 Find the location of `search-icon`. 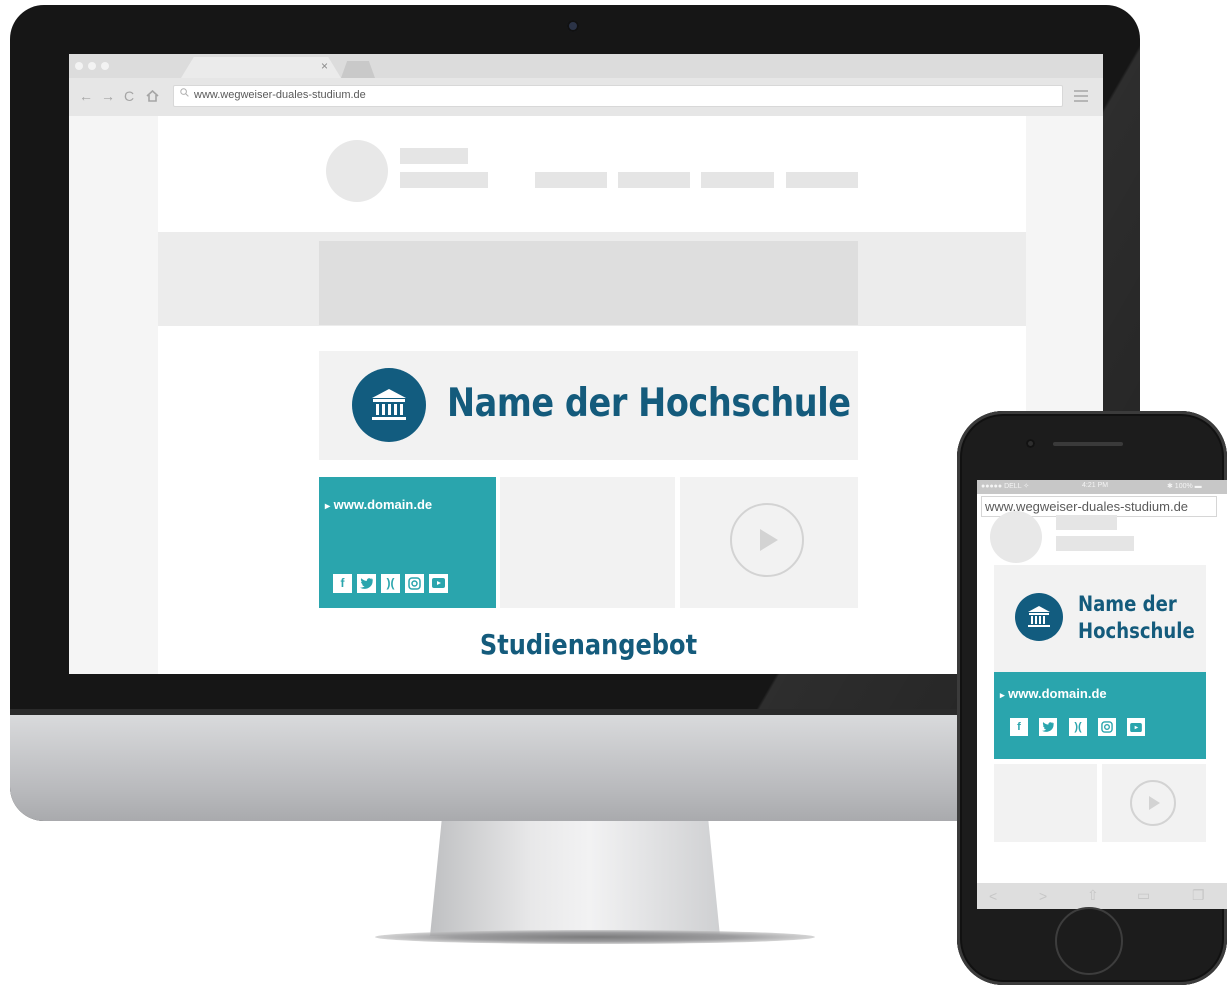

search-icon is located at coordinates (184, 94).